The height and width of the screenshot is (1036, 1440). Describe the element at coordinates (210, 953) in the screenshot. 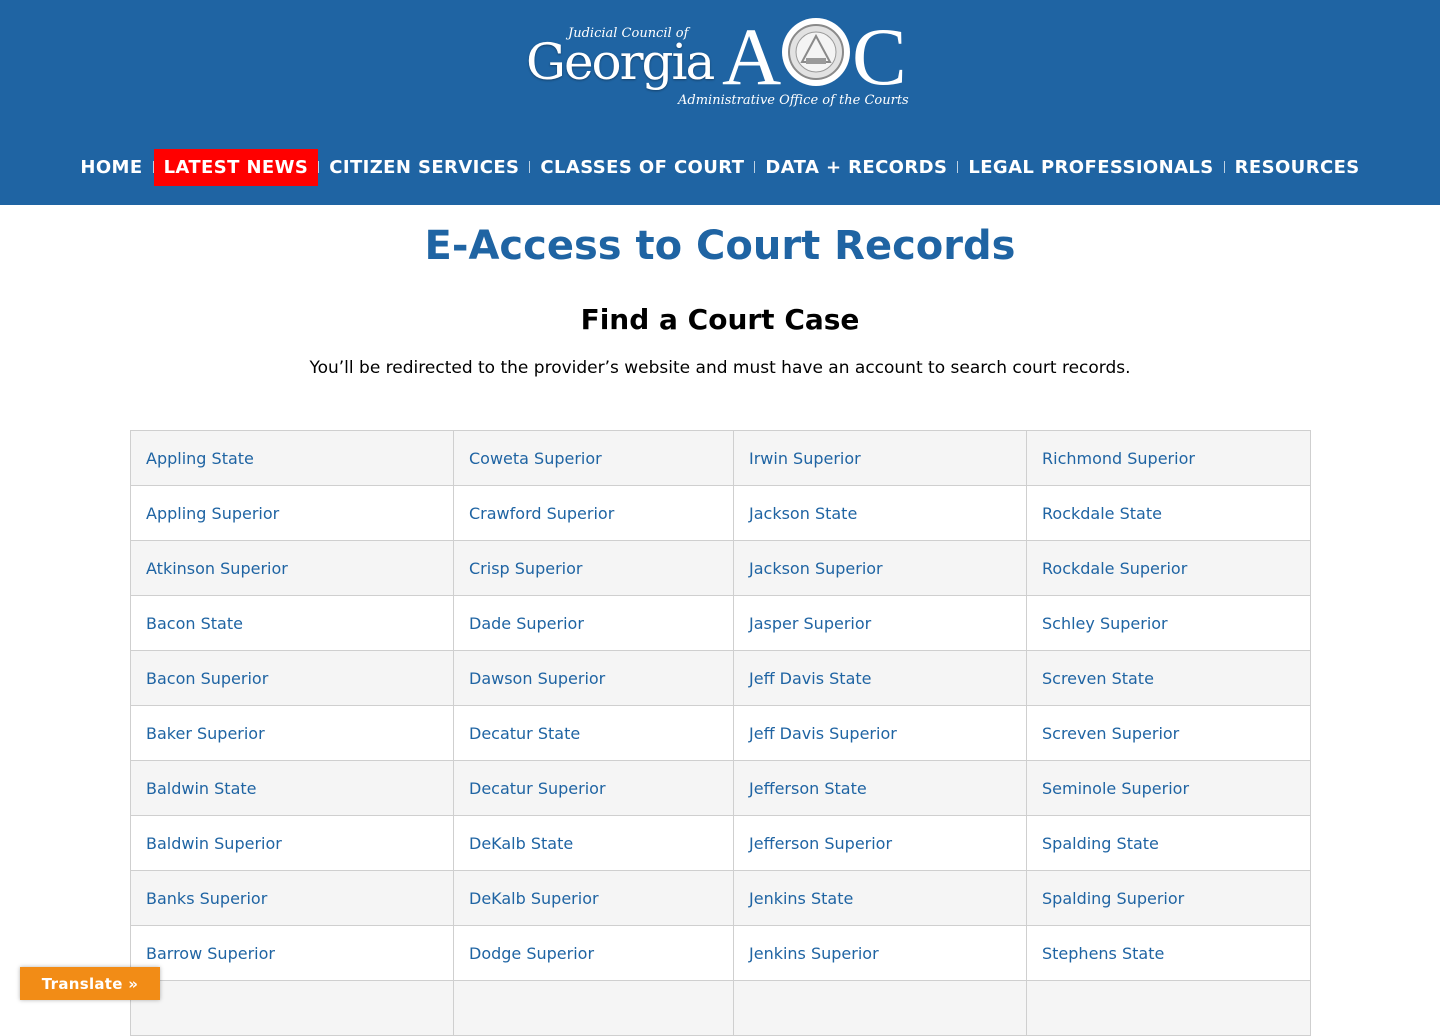

I see `court-link: Barrow Superior` at that location.